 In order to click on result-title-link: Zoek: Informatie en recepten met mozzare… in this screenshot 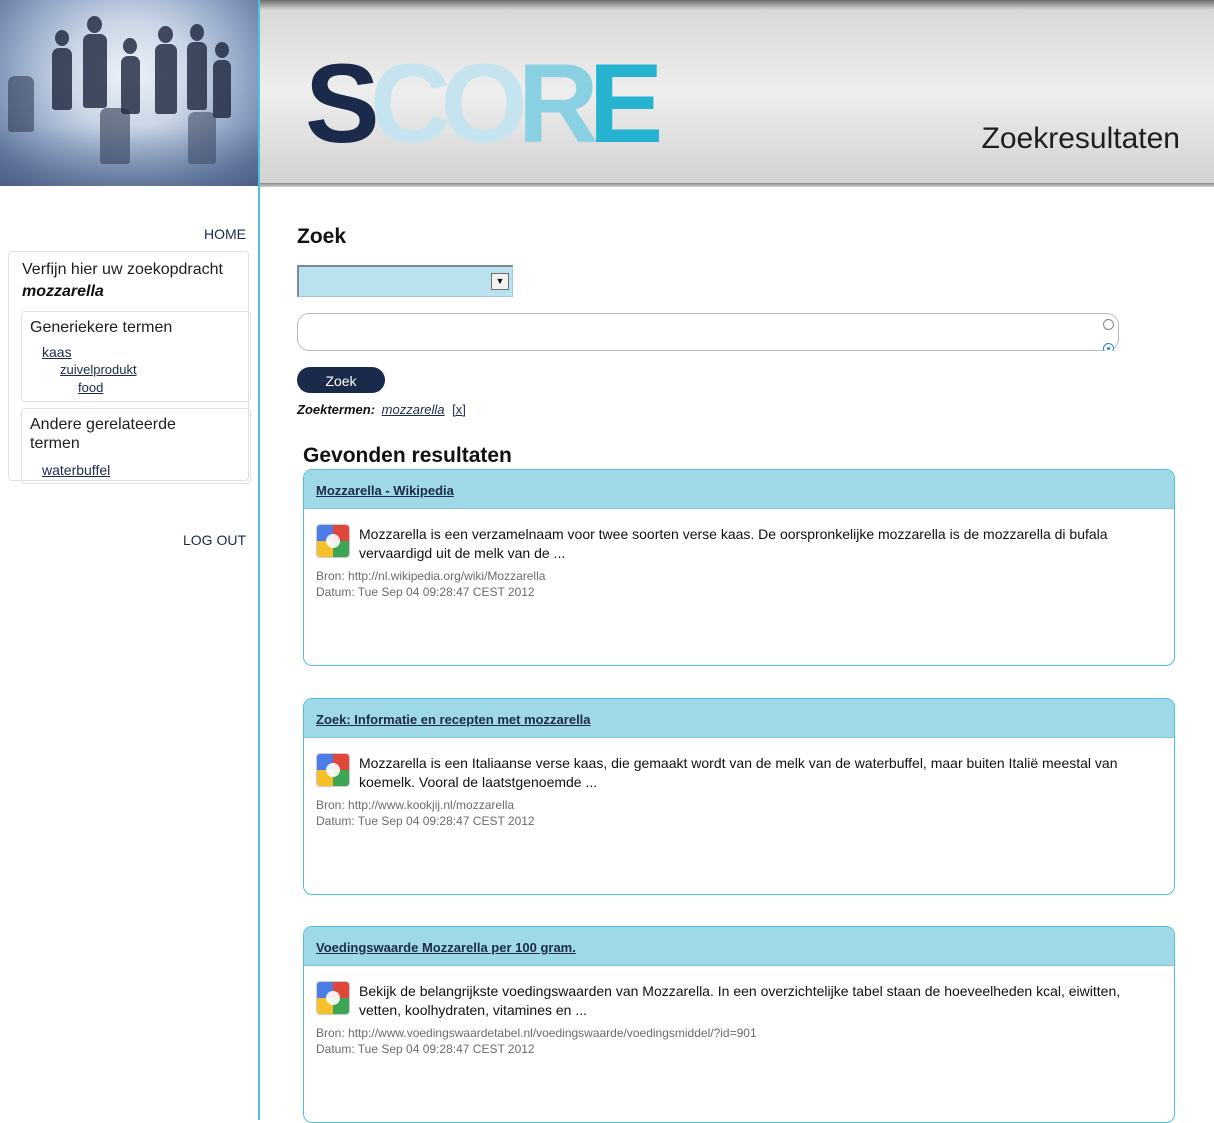, I will do `click(453, 719)`.